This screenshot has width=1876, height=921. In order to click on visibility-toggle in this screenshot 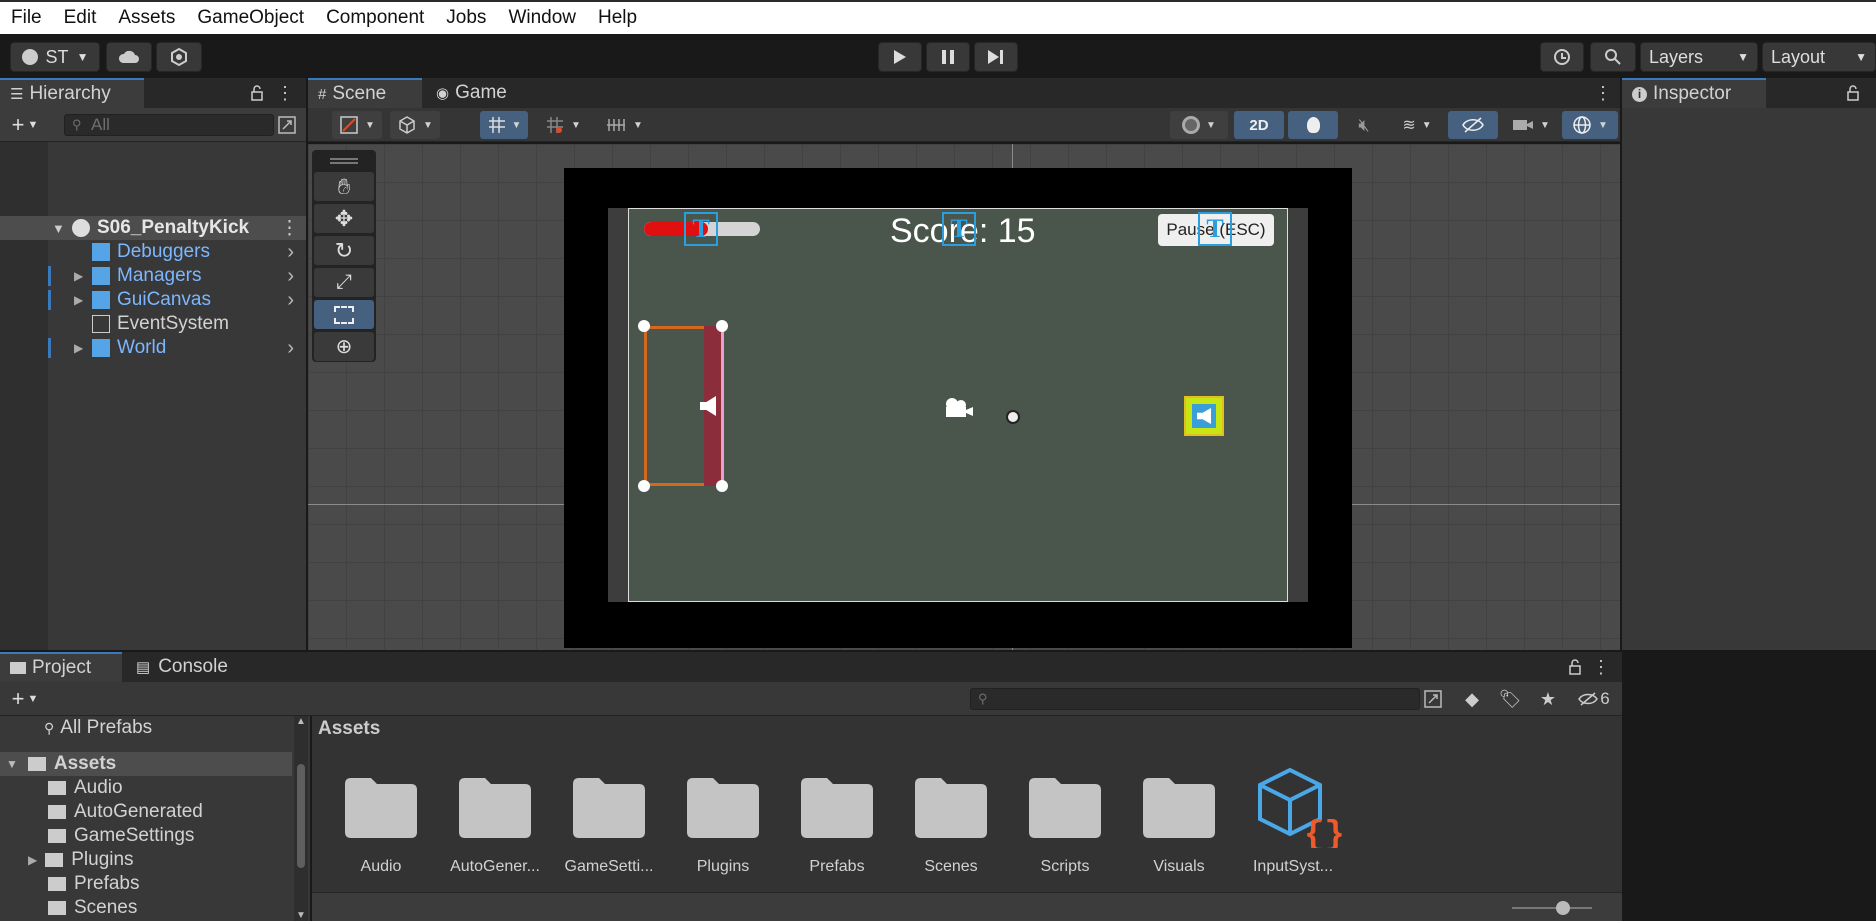, I will do `click(1473, 125)`.